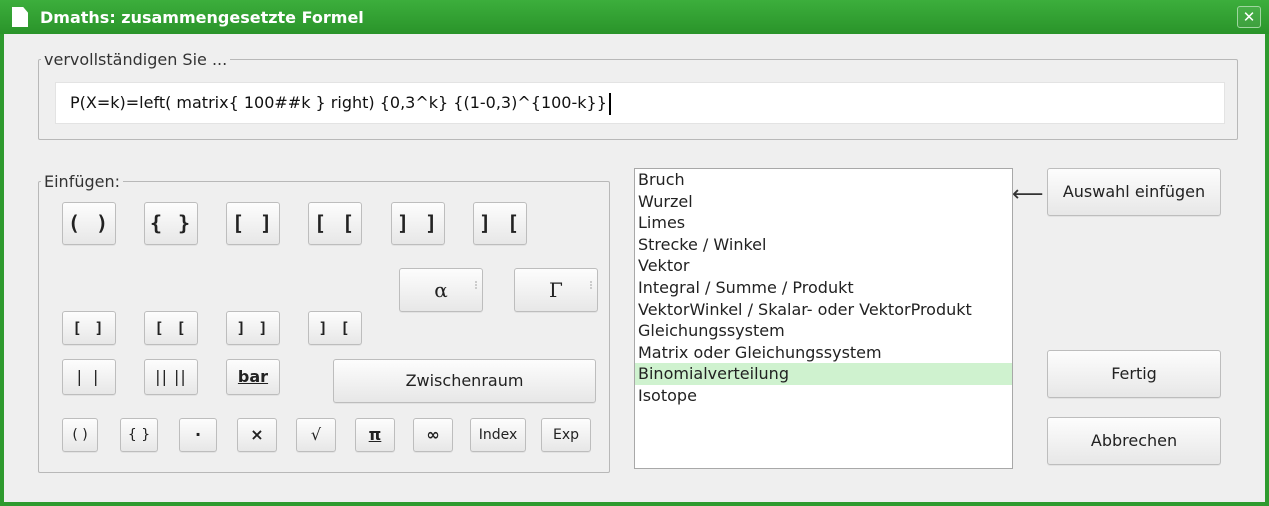 The image size is (1269, 506). Describe the element at coordinates (89, 328) in the screenshot. I see `insert-brackets-button: [ ]` at that location.